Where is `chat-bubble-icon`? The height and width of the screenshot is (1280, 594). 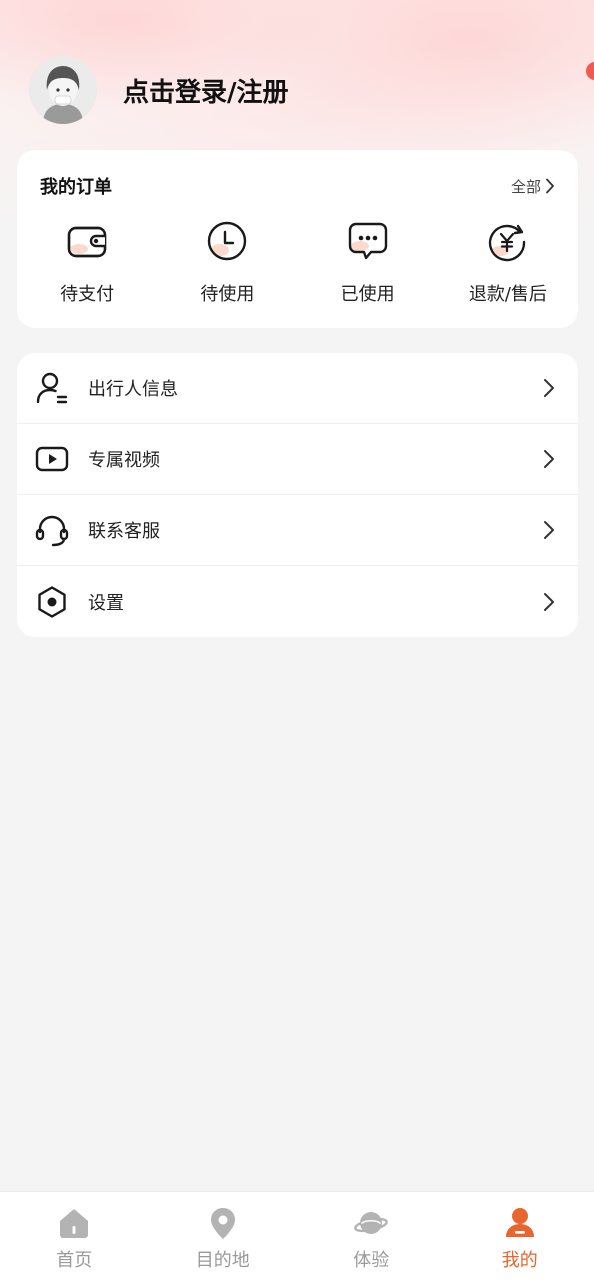 chat-bubble-icon is located at coordinates (367, 241).